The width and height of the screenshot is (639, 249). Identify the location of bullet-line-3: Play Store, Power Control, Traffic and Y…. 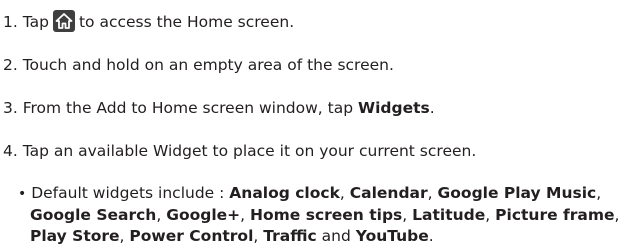
(232, 236).